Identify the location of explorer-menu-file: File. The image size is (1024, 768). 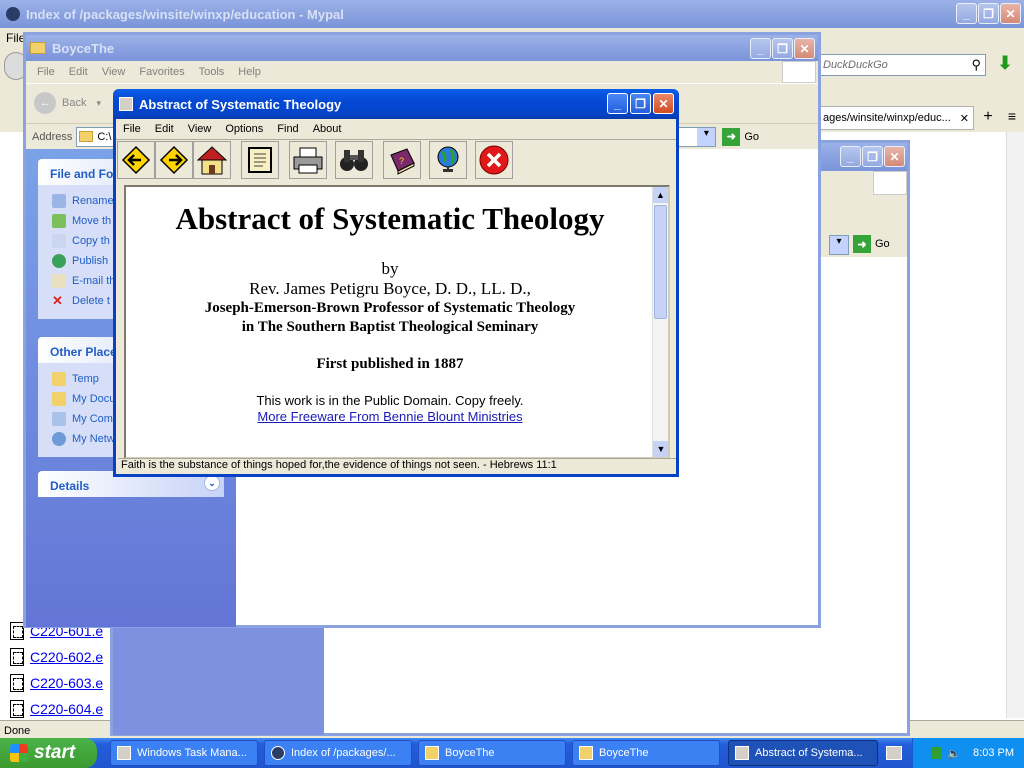
(46, 72).